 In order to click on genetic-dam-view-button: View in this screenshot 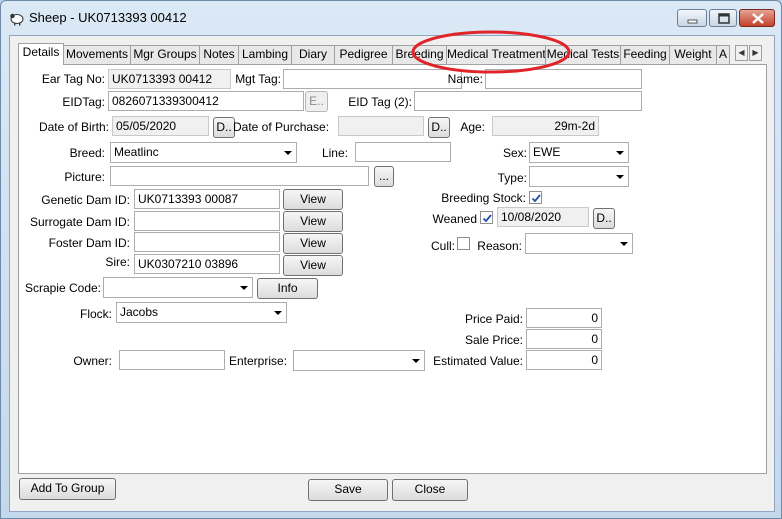, I will do `click(313, 199)`.